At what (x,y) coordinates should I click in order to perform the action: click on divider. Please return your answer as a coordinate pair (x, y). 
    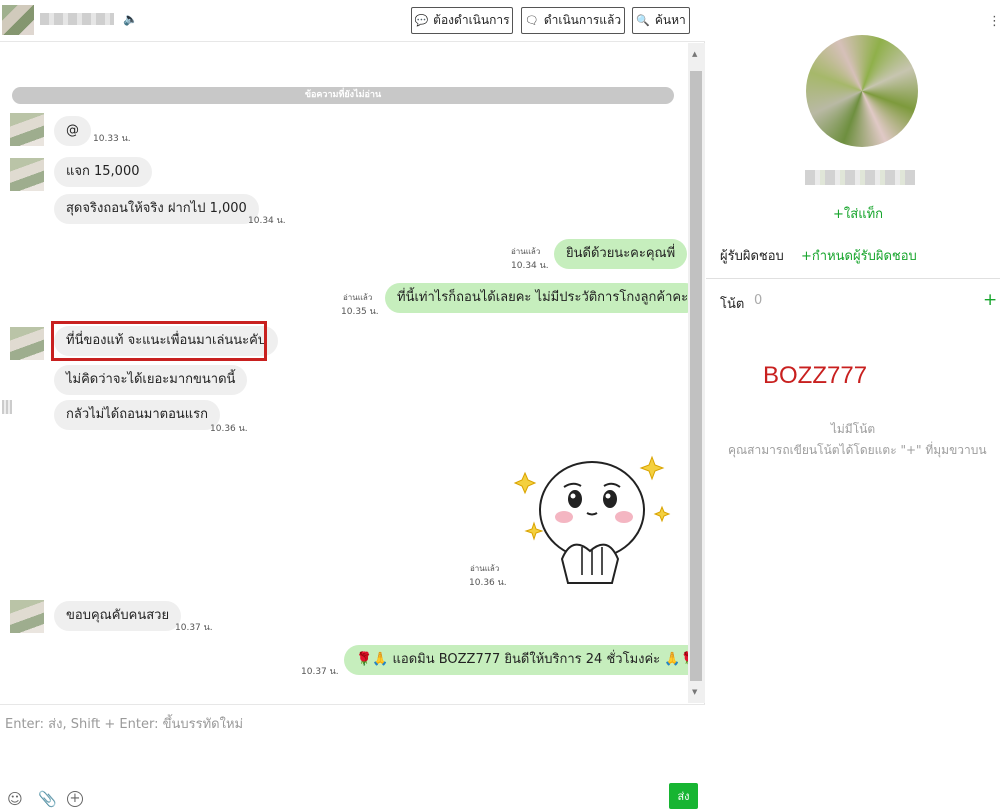
    Looking at the image, I should click on (853, 278).